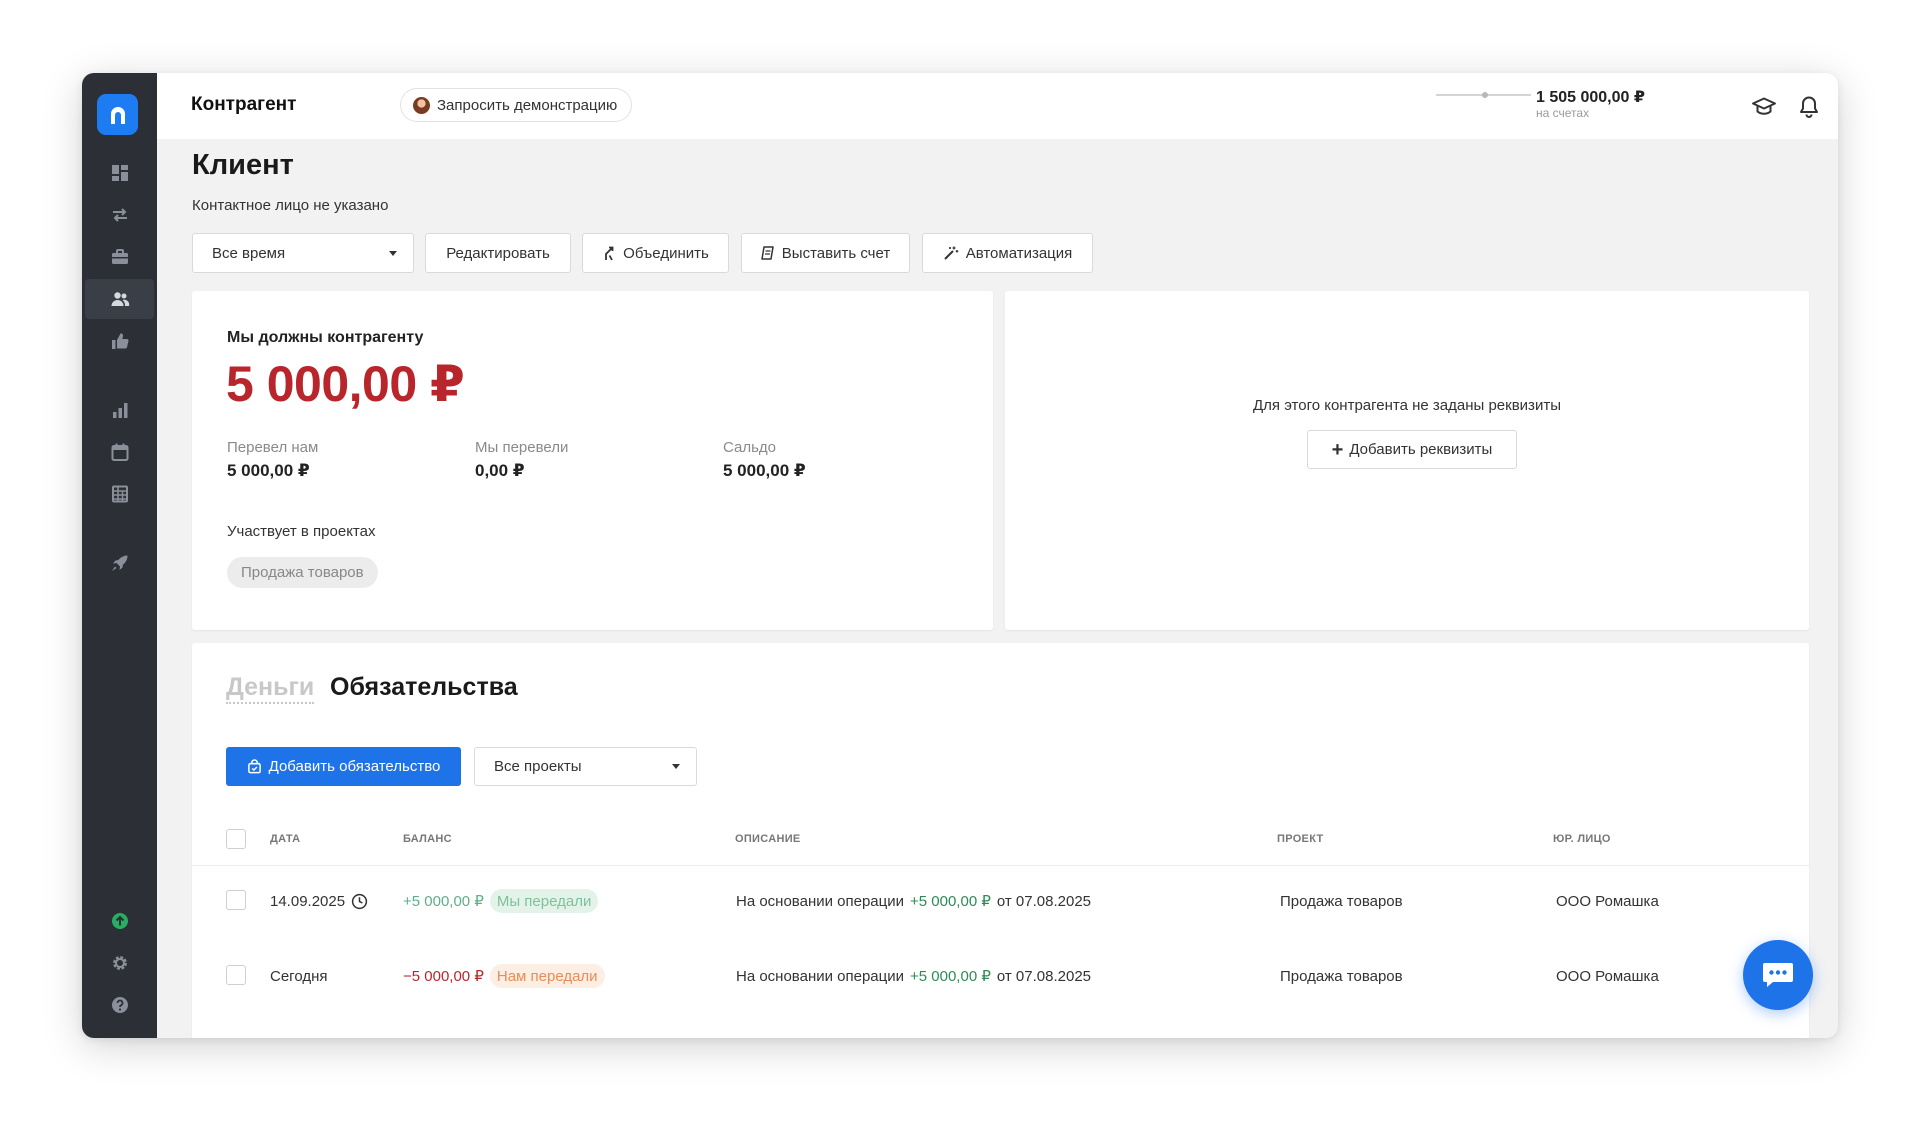  I want to click on stat-label: Мы перевели, so click(522, 447).